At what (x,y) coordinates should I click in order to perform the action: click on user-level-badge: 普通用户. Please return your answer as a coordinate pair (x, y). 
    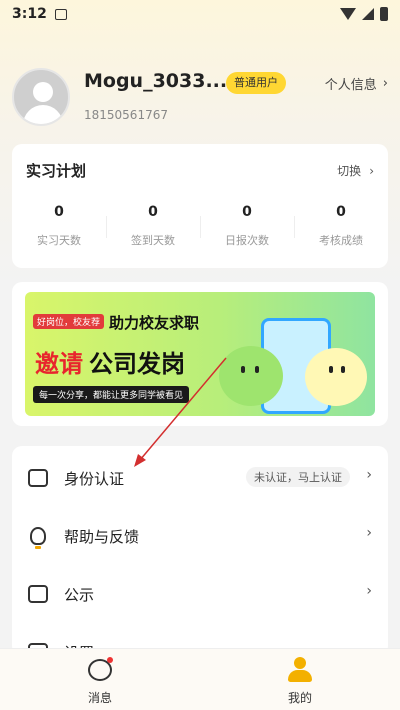
    Looking at the image, I should click on (256, 83).